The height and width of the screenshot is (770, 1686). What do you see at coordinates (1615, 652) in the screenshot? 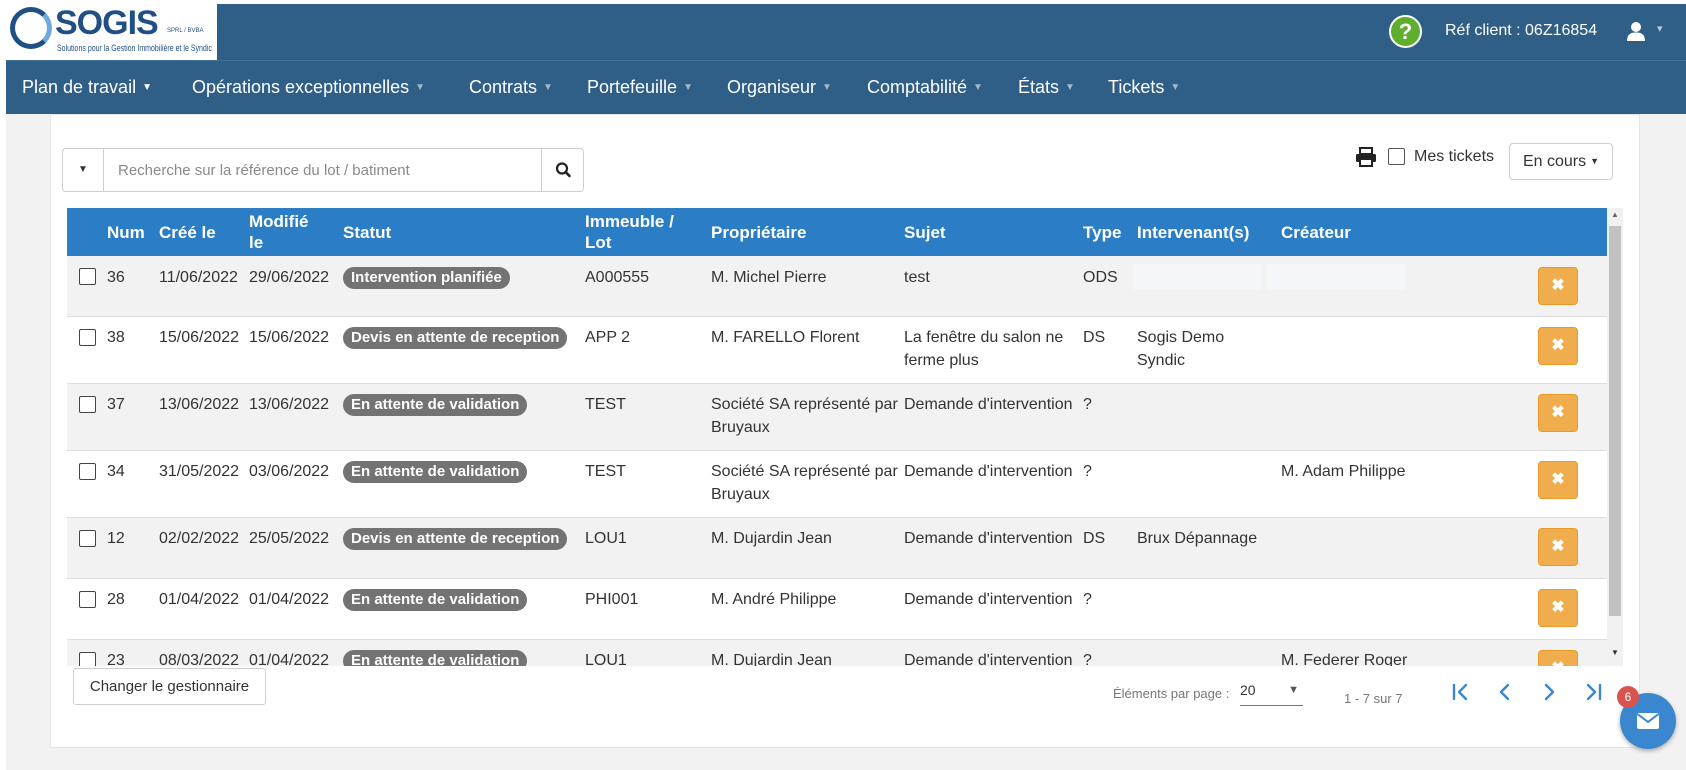
I see `scroll-down-arrow-icon: ▼` at bounding box center [1615, 652].